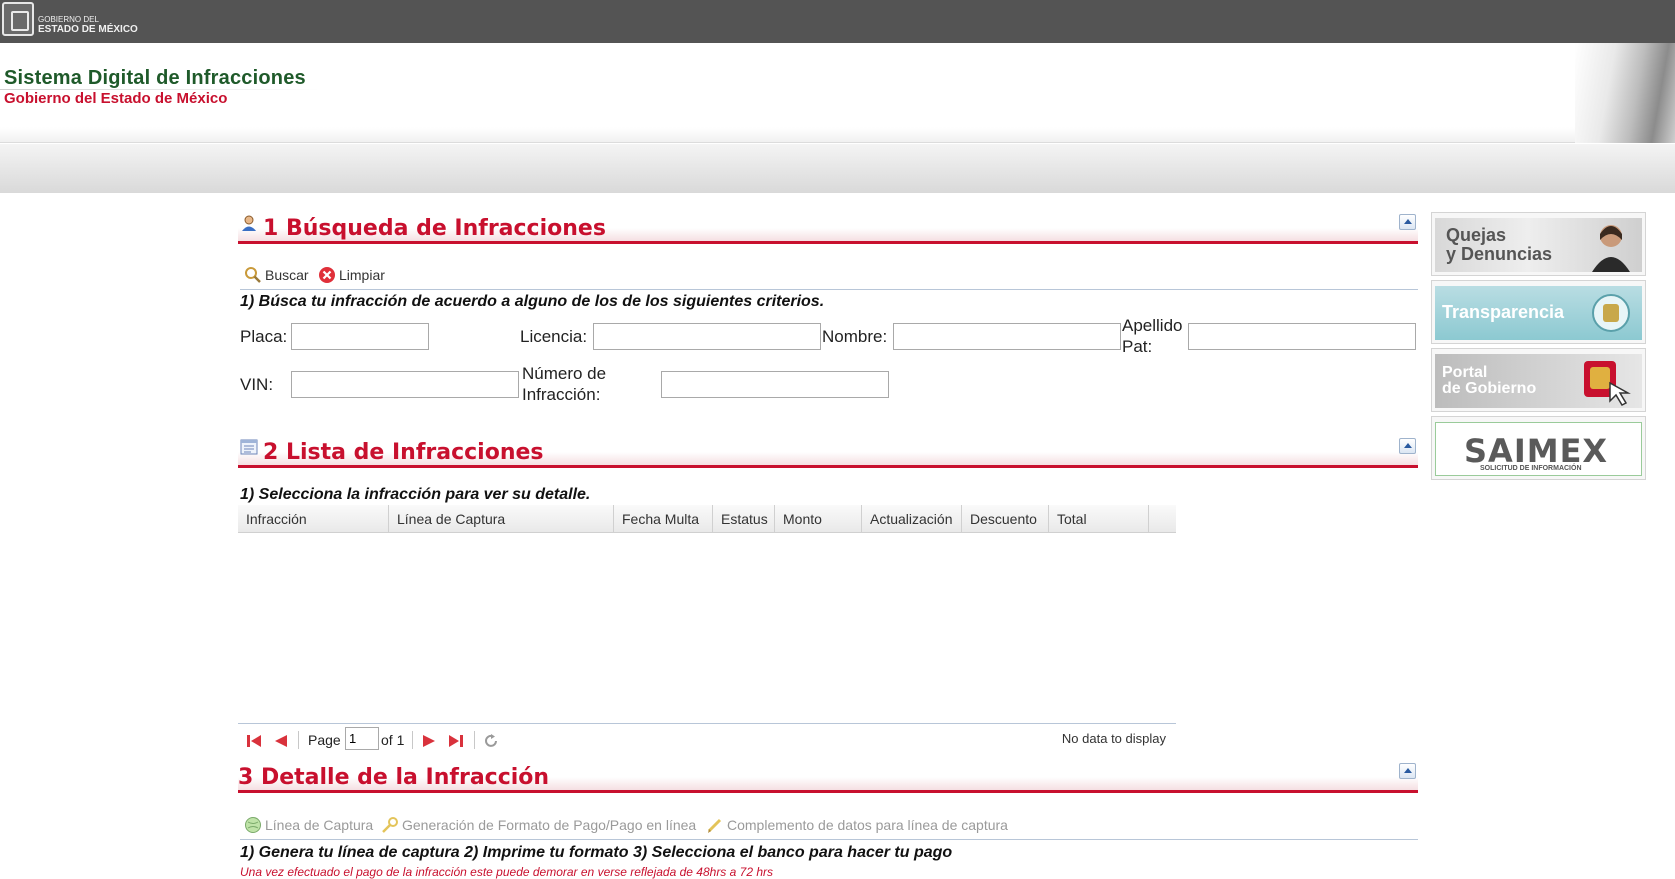 The width and height of the screenshot is (1675, 879). I want to click on top-bar: GOBIERNO DEL ESTADO DE MÉXICO, so click(837, 21).